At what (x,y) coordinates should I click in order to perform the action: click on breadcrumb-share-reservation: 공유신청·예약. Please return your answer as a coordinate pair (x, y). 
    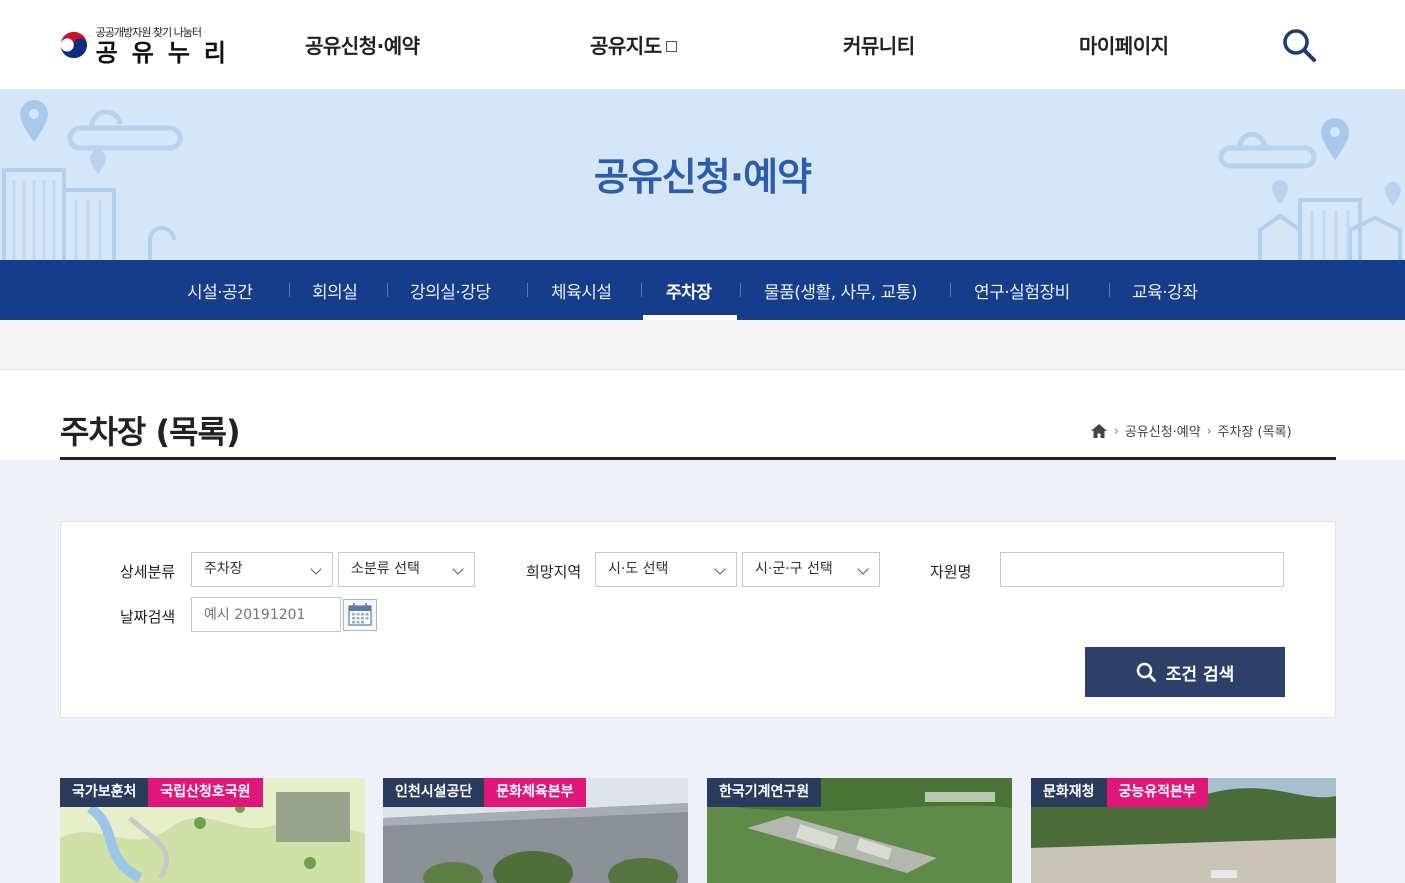
    Looking at the image, I should click on (1163, 430).